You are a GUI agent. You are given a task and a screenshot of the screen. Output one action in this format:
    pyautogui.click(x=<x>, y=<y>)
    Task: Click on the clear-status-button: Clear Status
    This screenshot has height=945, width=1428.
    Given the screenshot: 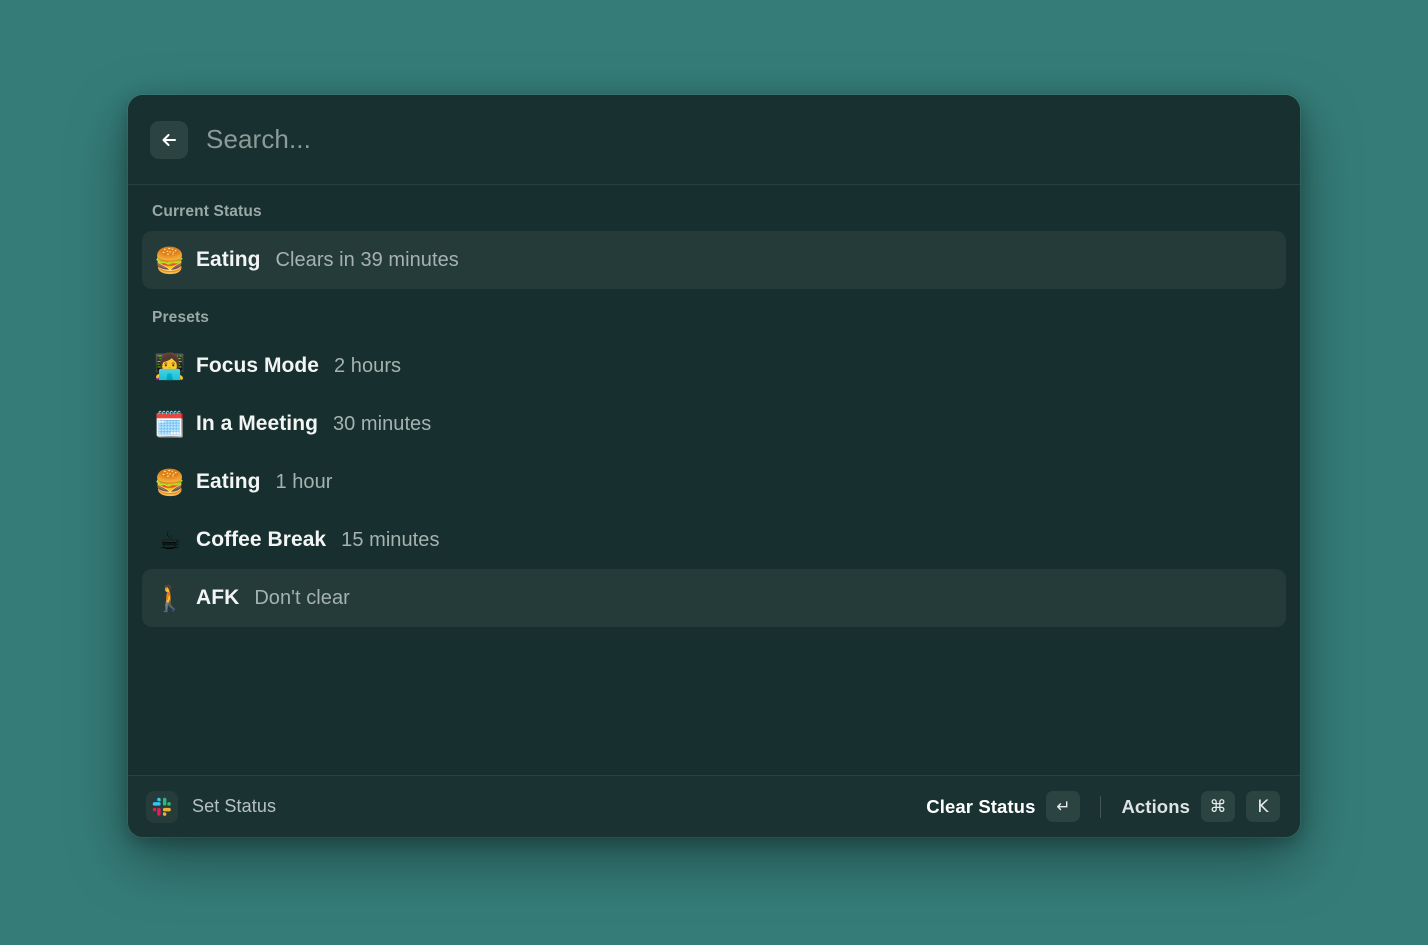 What is the action you would take?
    pyautogui.click(x=980, y=807)
    